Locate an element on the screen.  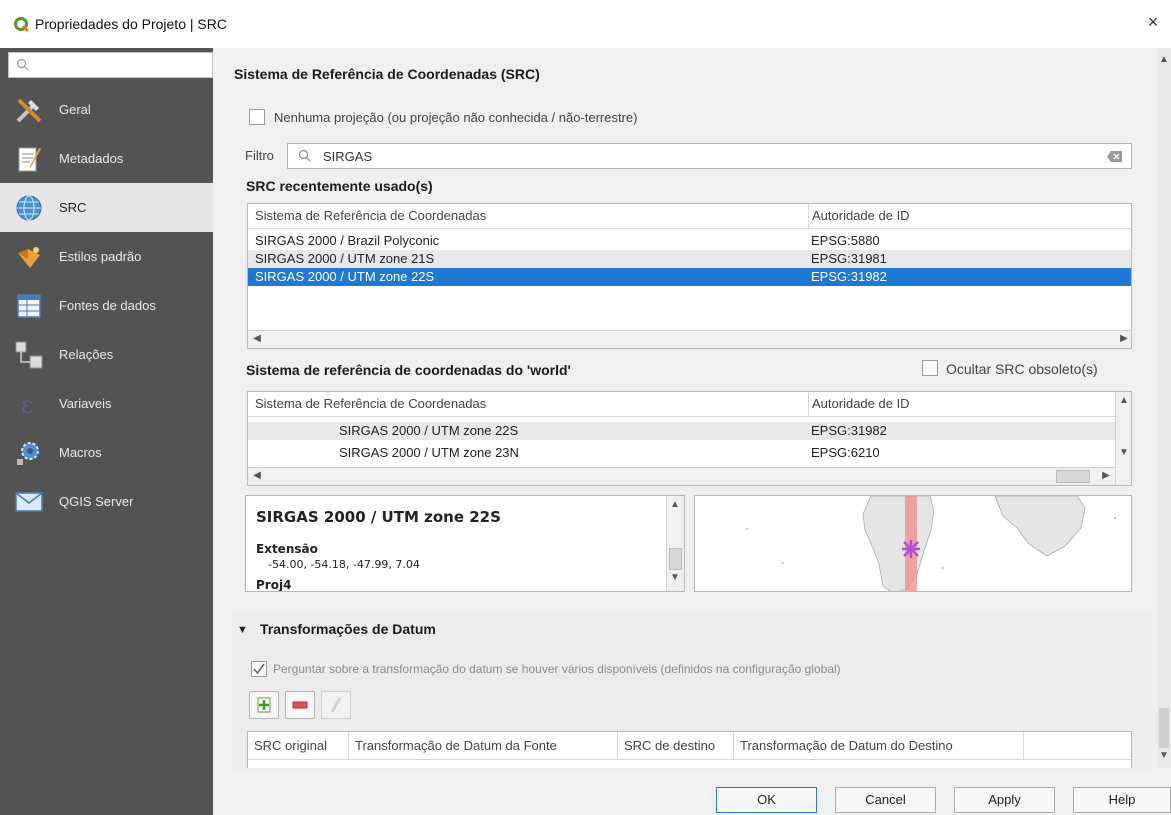
sidebar-item-relacoes: Relações is located at coordinates (106, 354).